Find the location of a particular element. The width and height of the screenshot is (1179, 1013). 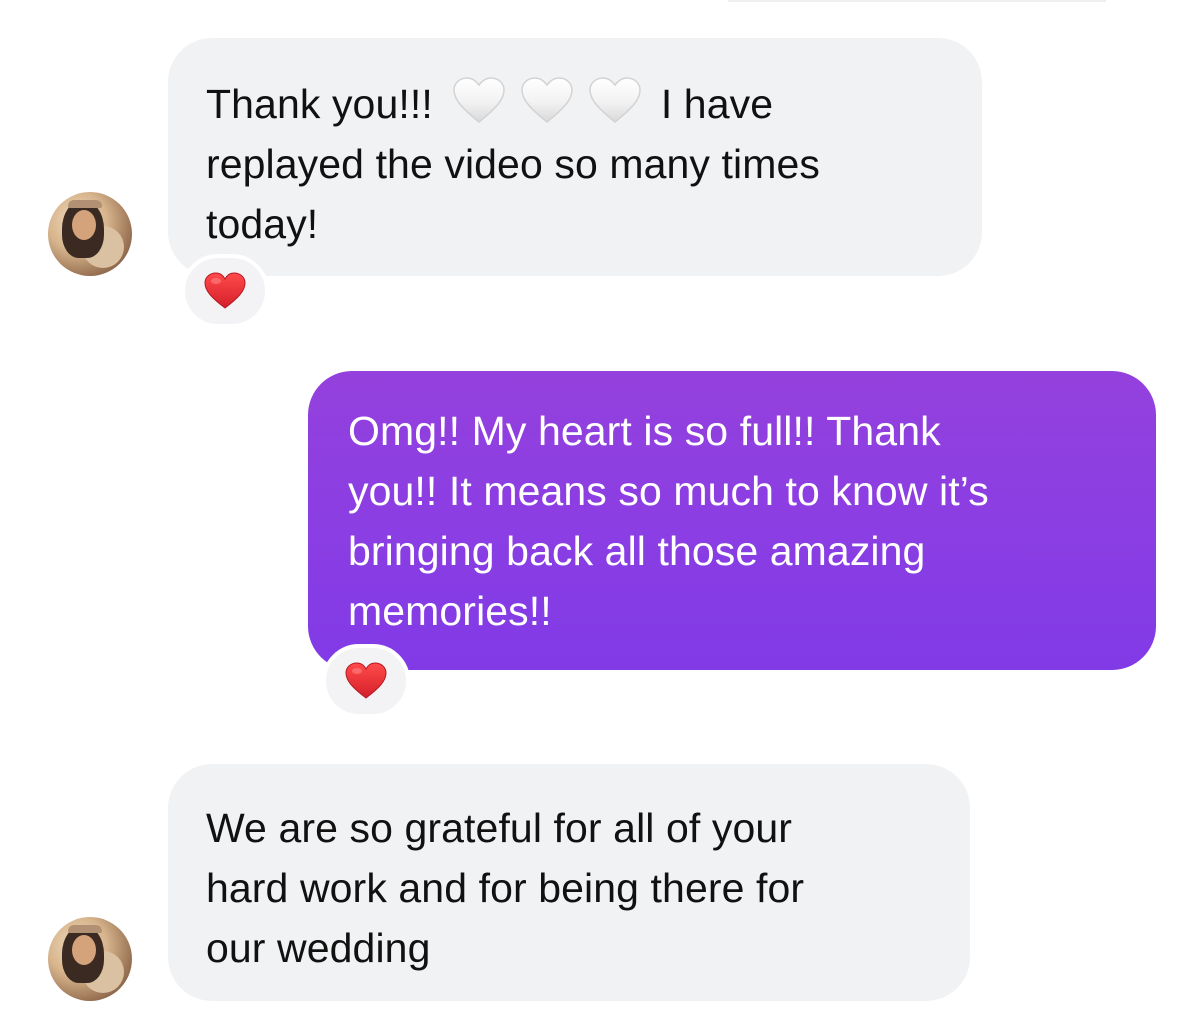

message-line: today! is located at coordinates (262, 224).